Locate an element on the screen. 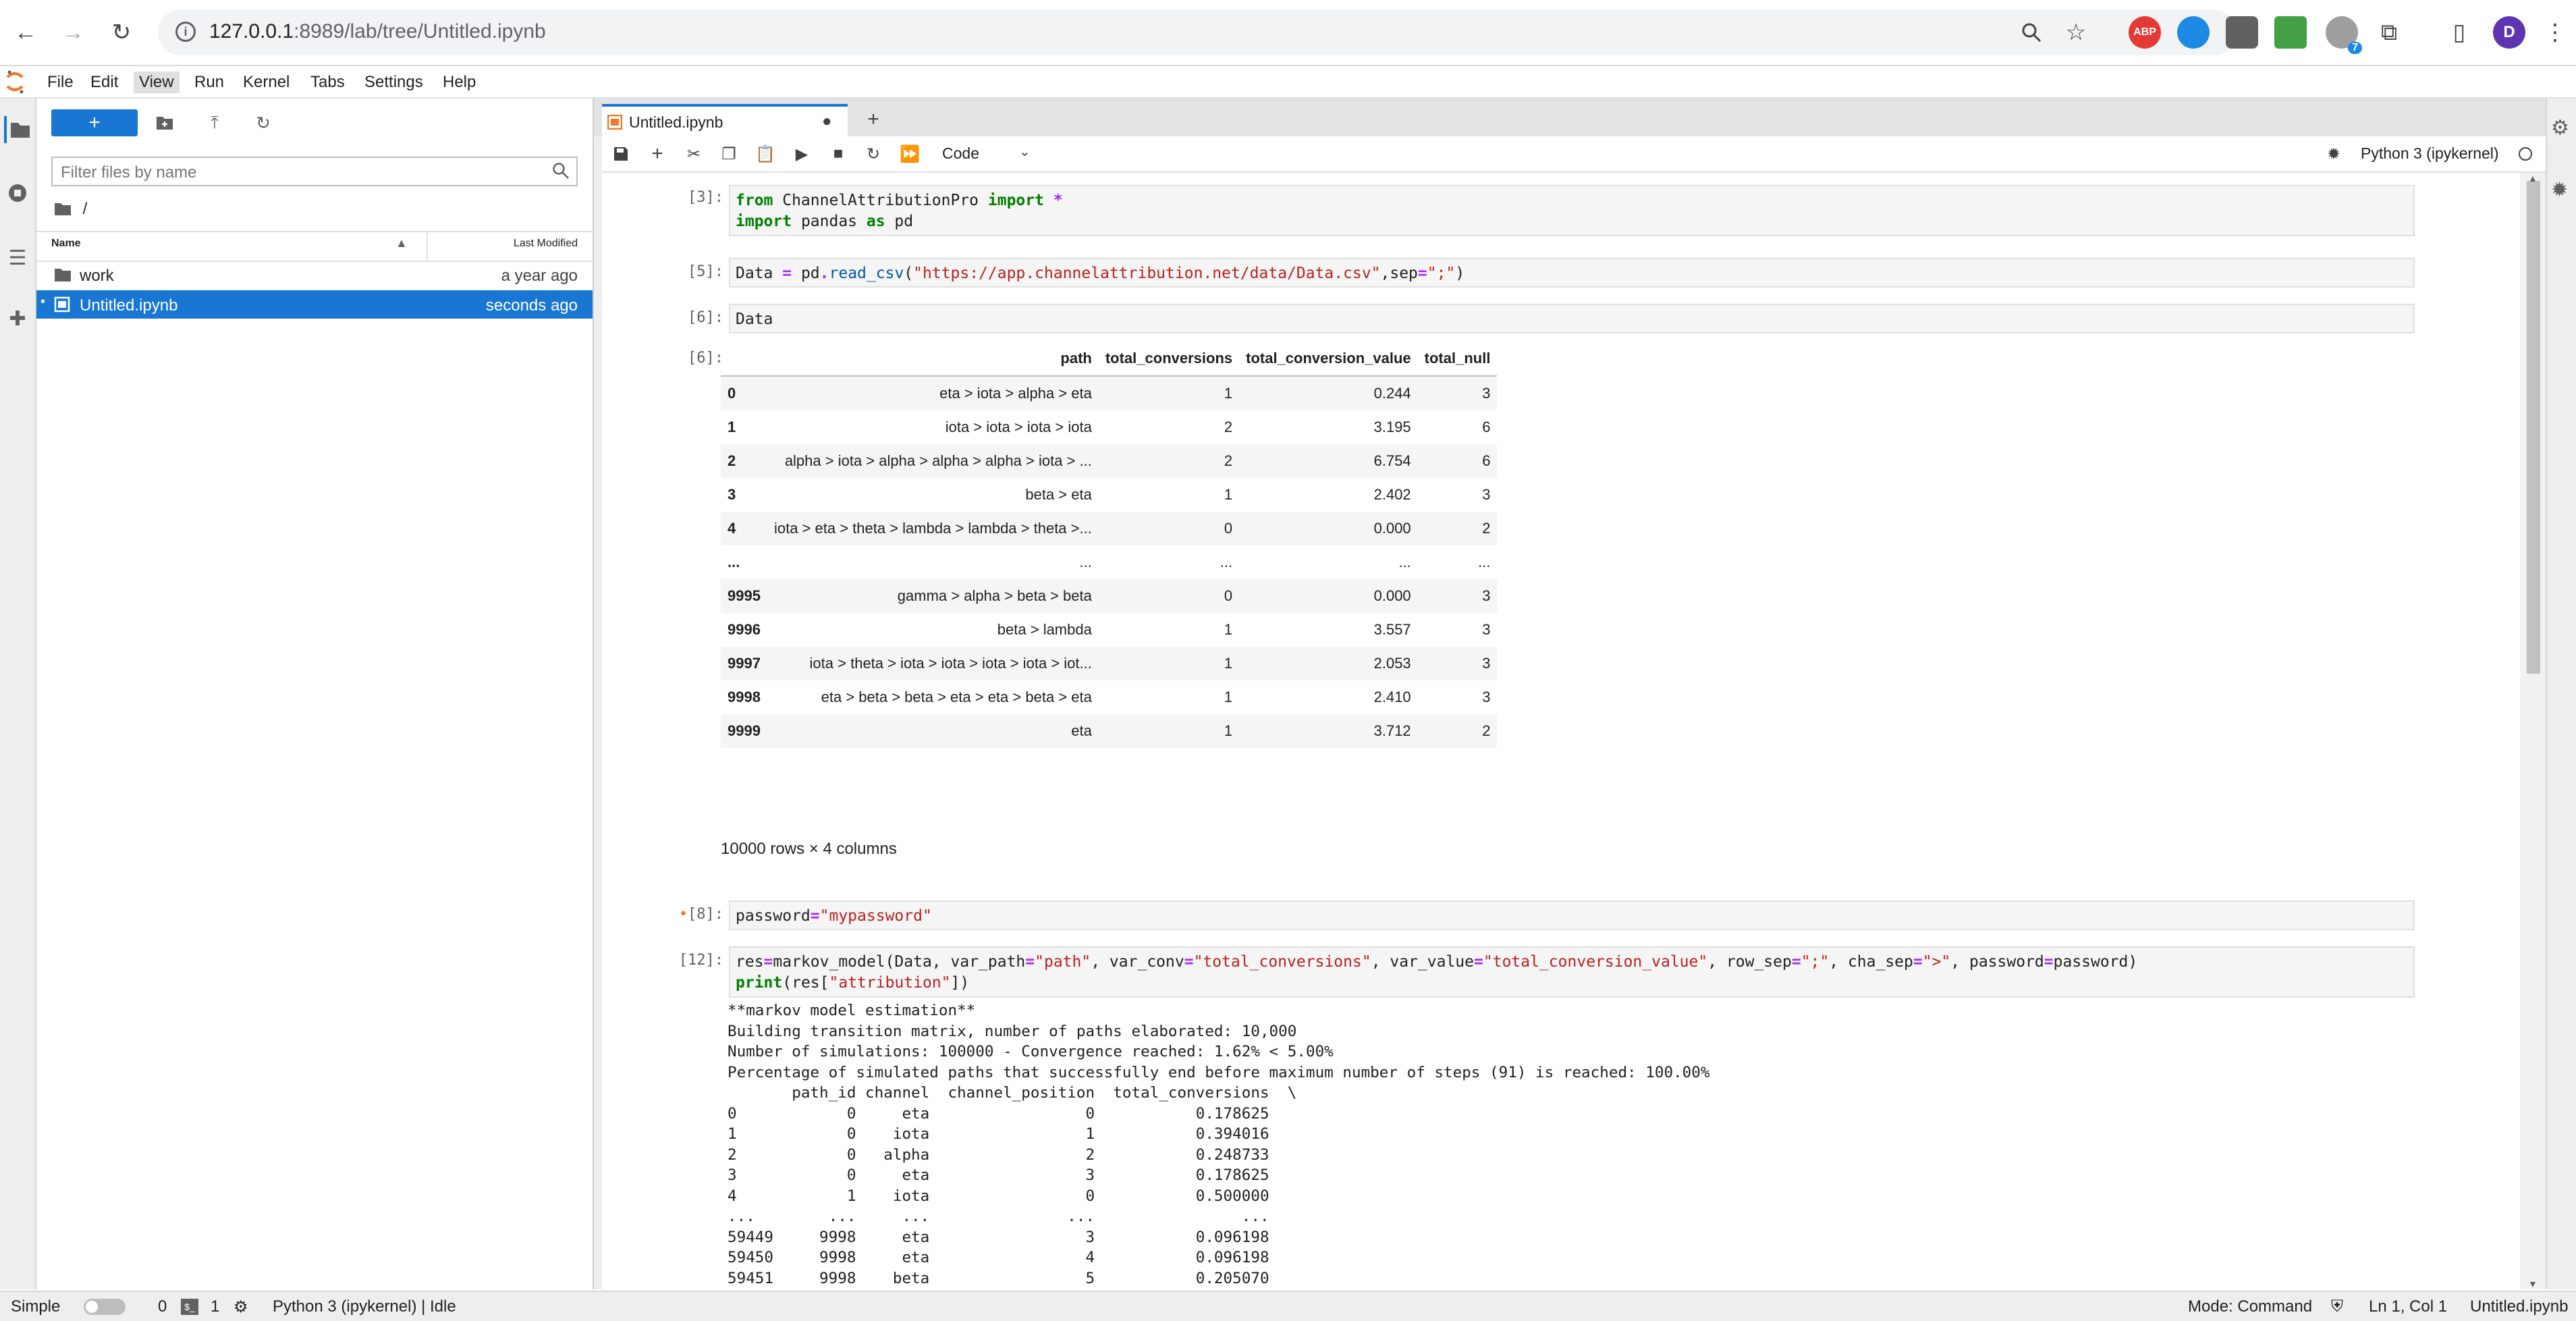 The width and height of the screenshot is (2576, 1321). filter-files-box is located at coordinates (314, 171).